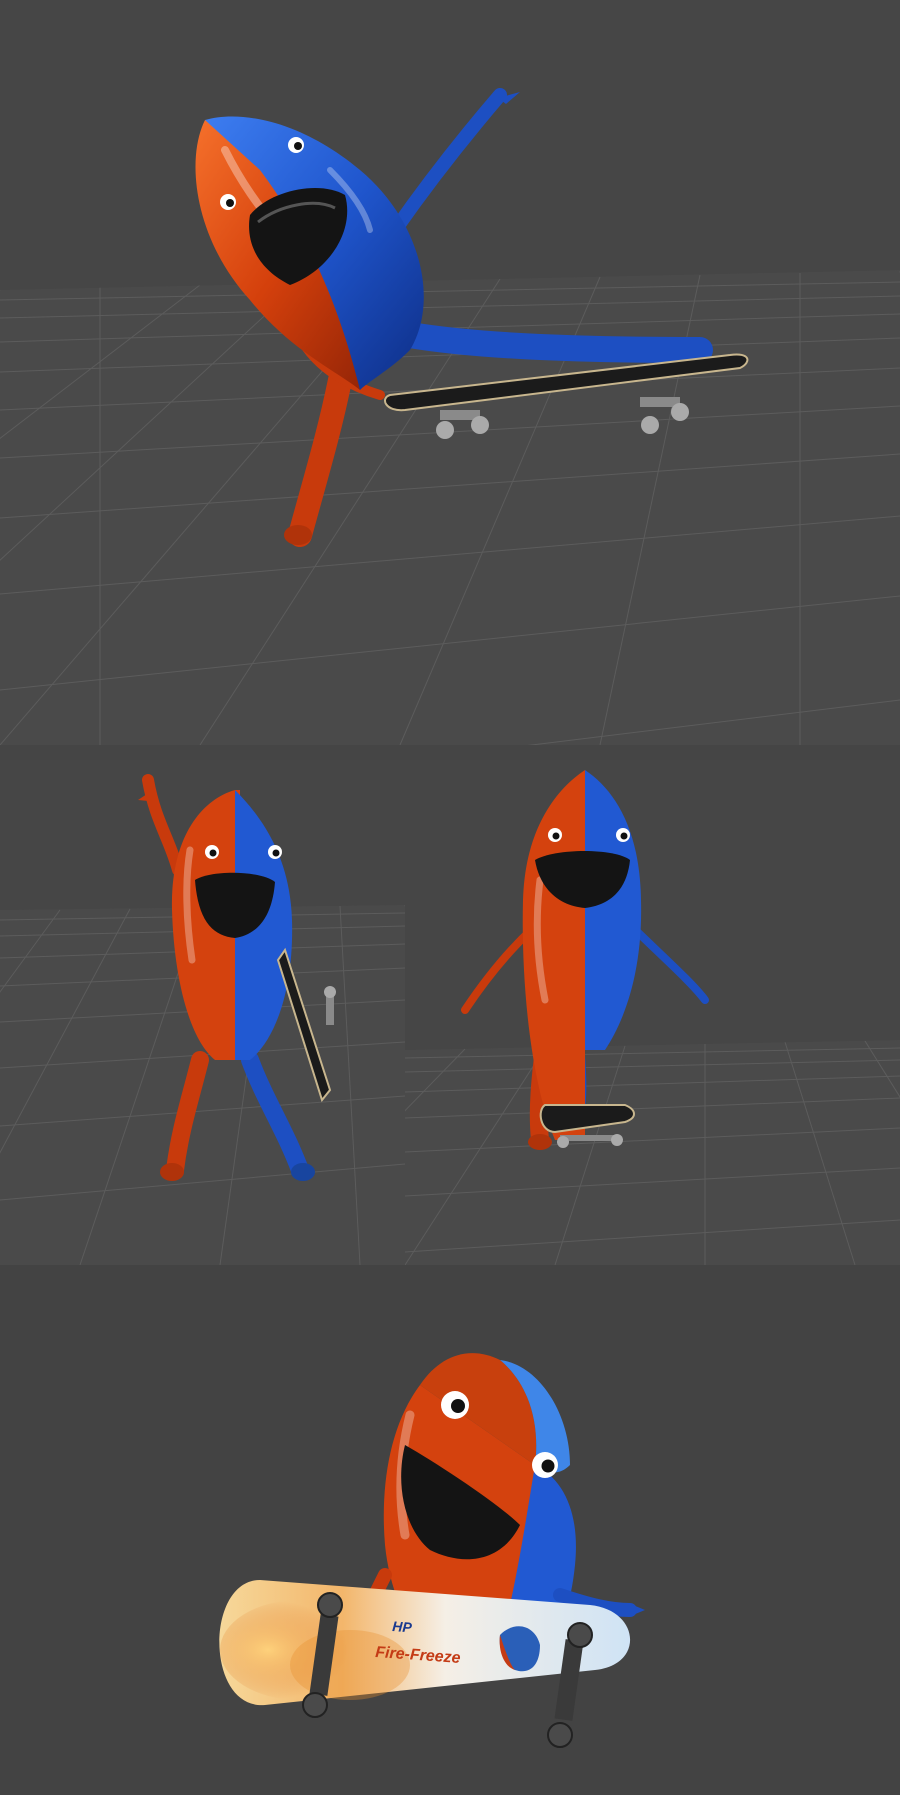  Describe the element at coordinates (425, 1664) in the screenshot. I see `skateboard-deck: HP Fire-Freeze` at that location.